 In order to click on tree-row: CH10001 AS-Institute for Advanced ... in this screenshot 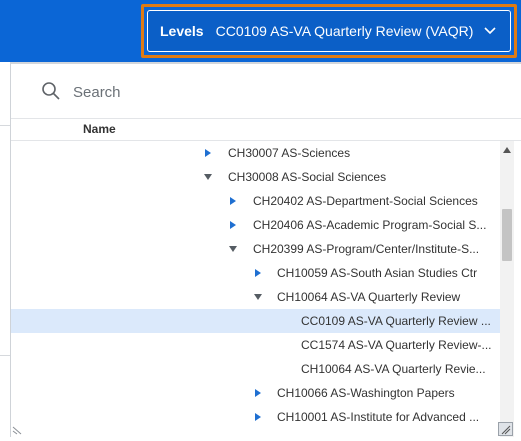, I will do `click(255, 417)`.